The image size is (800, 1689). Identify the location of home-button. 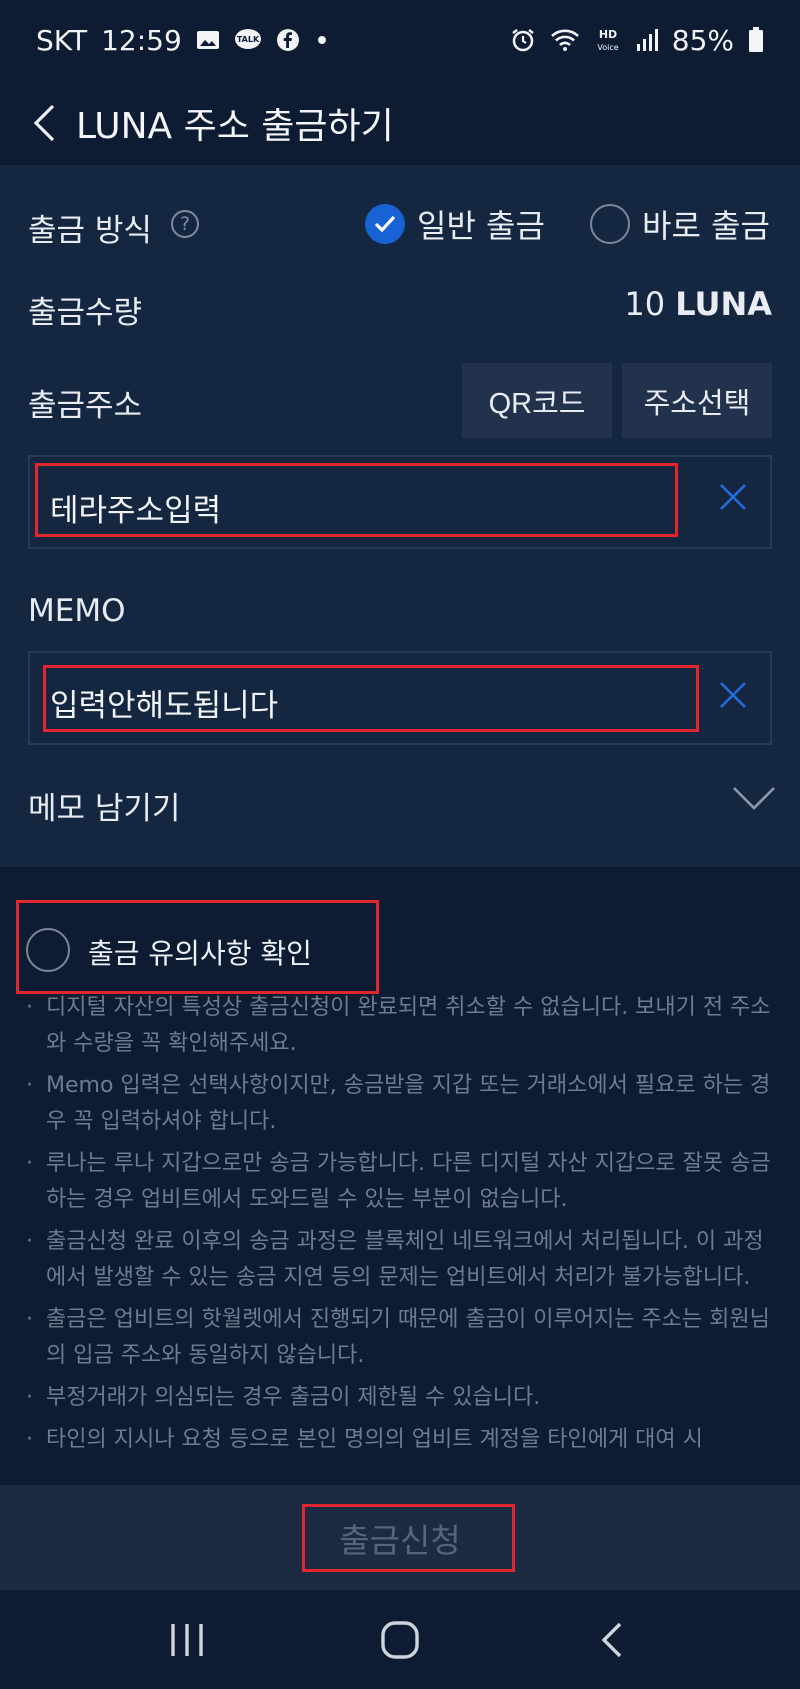
(400, 1640).